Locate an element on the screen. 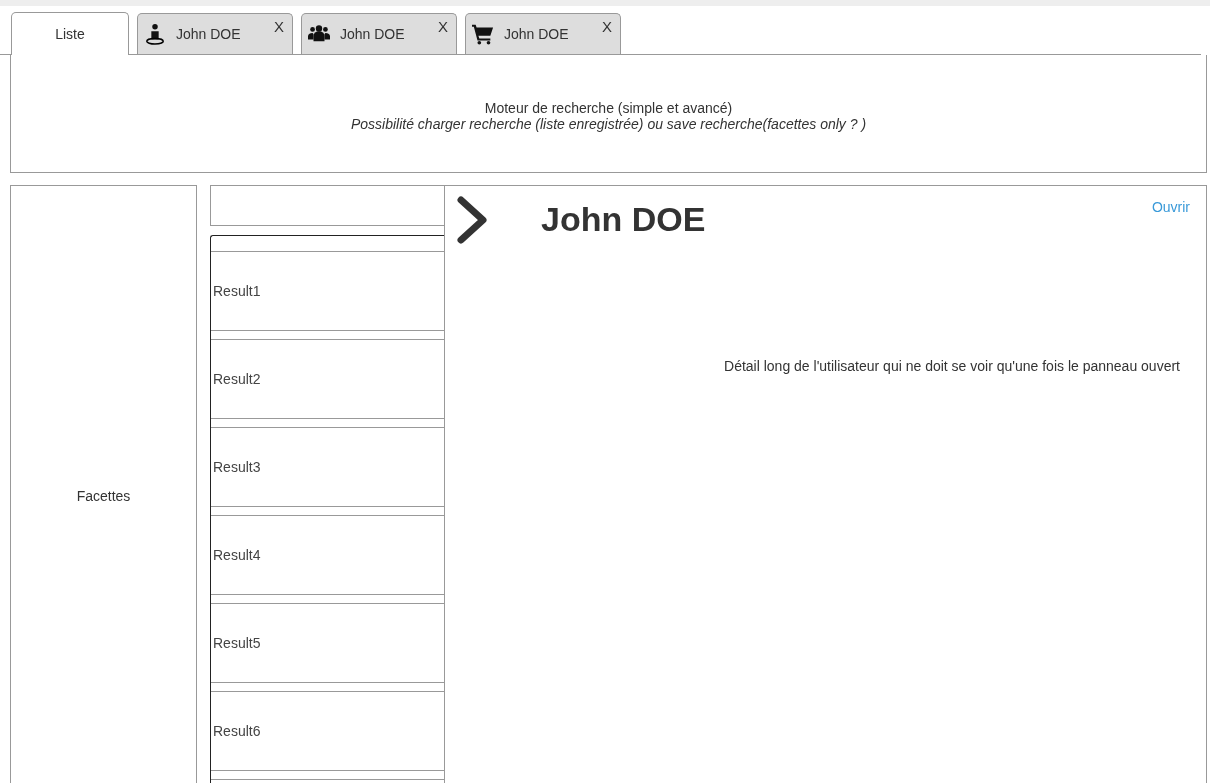 The width and height of the screenshot is (1210, 783). result-item: Result5 is located at coordinates (327, 643).